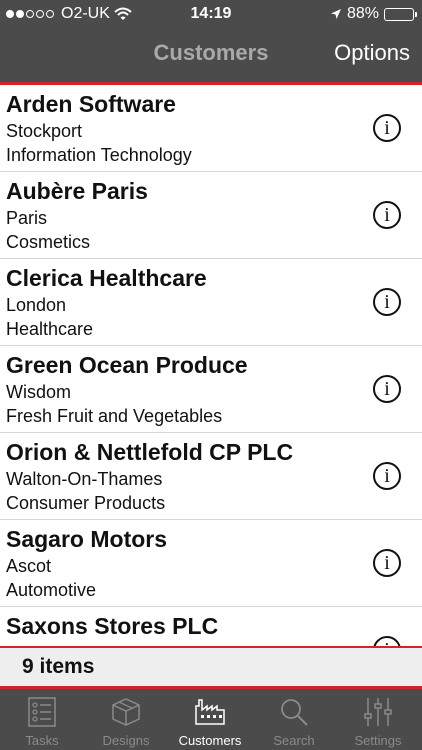 This screenshot has height=750, width=422. I want to click on customer-industry: Information Technology, so click(99, 155).